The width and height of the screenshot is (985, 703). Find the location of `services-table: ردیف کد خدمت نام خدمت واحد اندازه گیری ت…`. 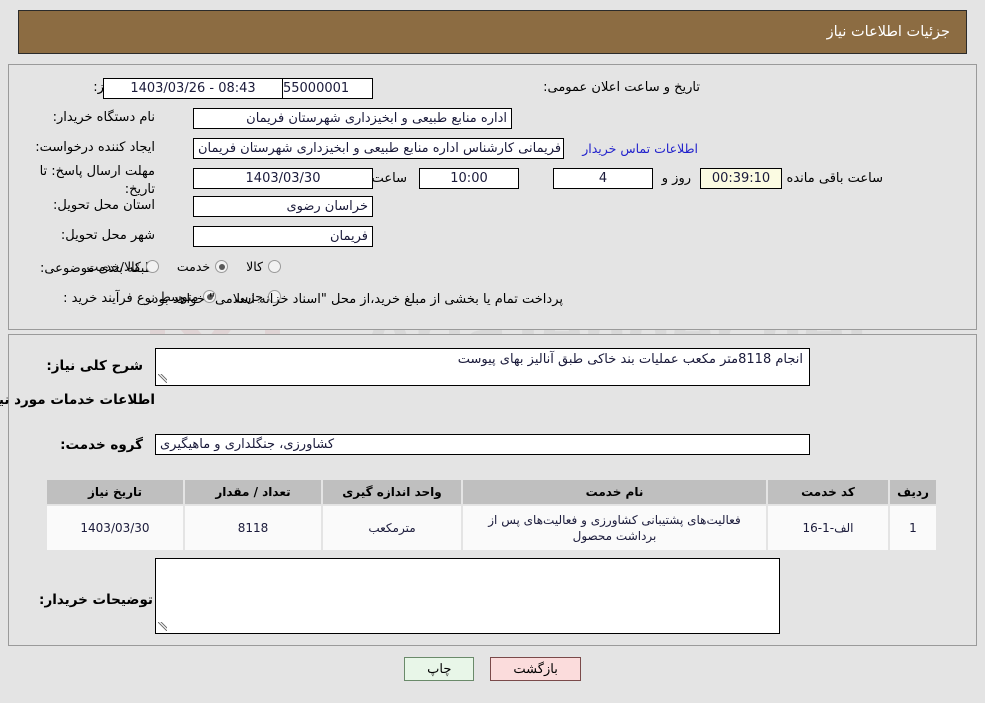

services-table: ردیف کد خدمت نام خدمت واحد اندازه گیری ت… is located at coordinates (491, 515).